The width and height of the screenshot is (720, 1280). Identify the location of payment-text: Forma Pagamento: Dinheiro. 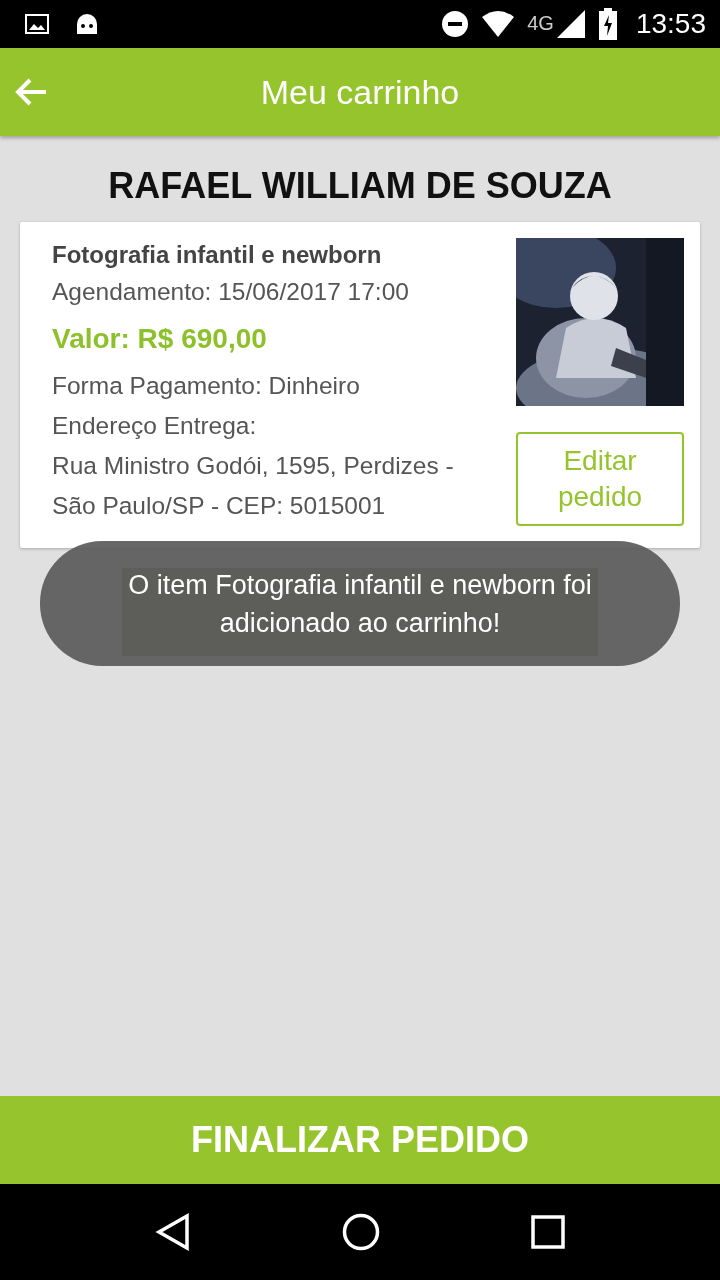
(206, 386).